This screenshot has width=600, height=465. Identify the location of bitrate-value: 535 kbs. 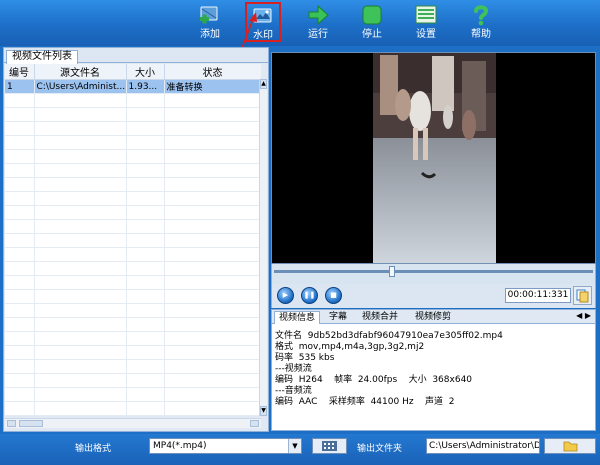
(316, 358).